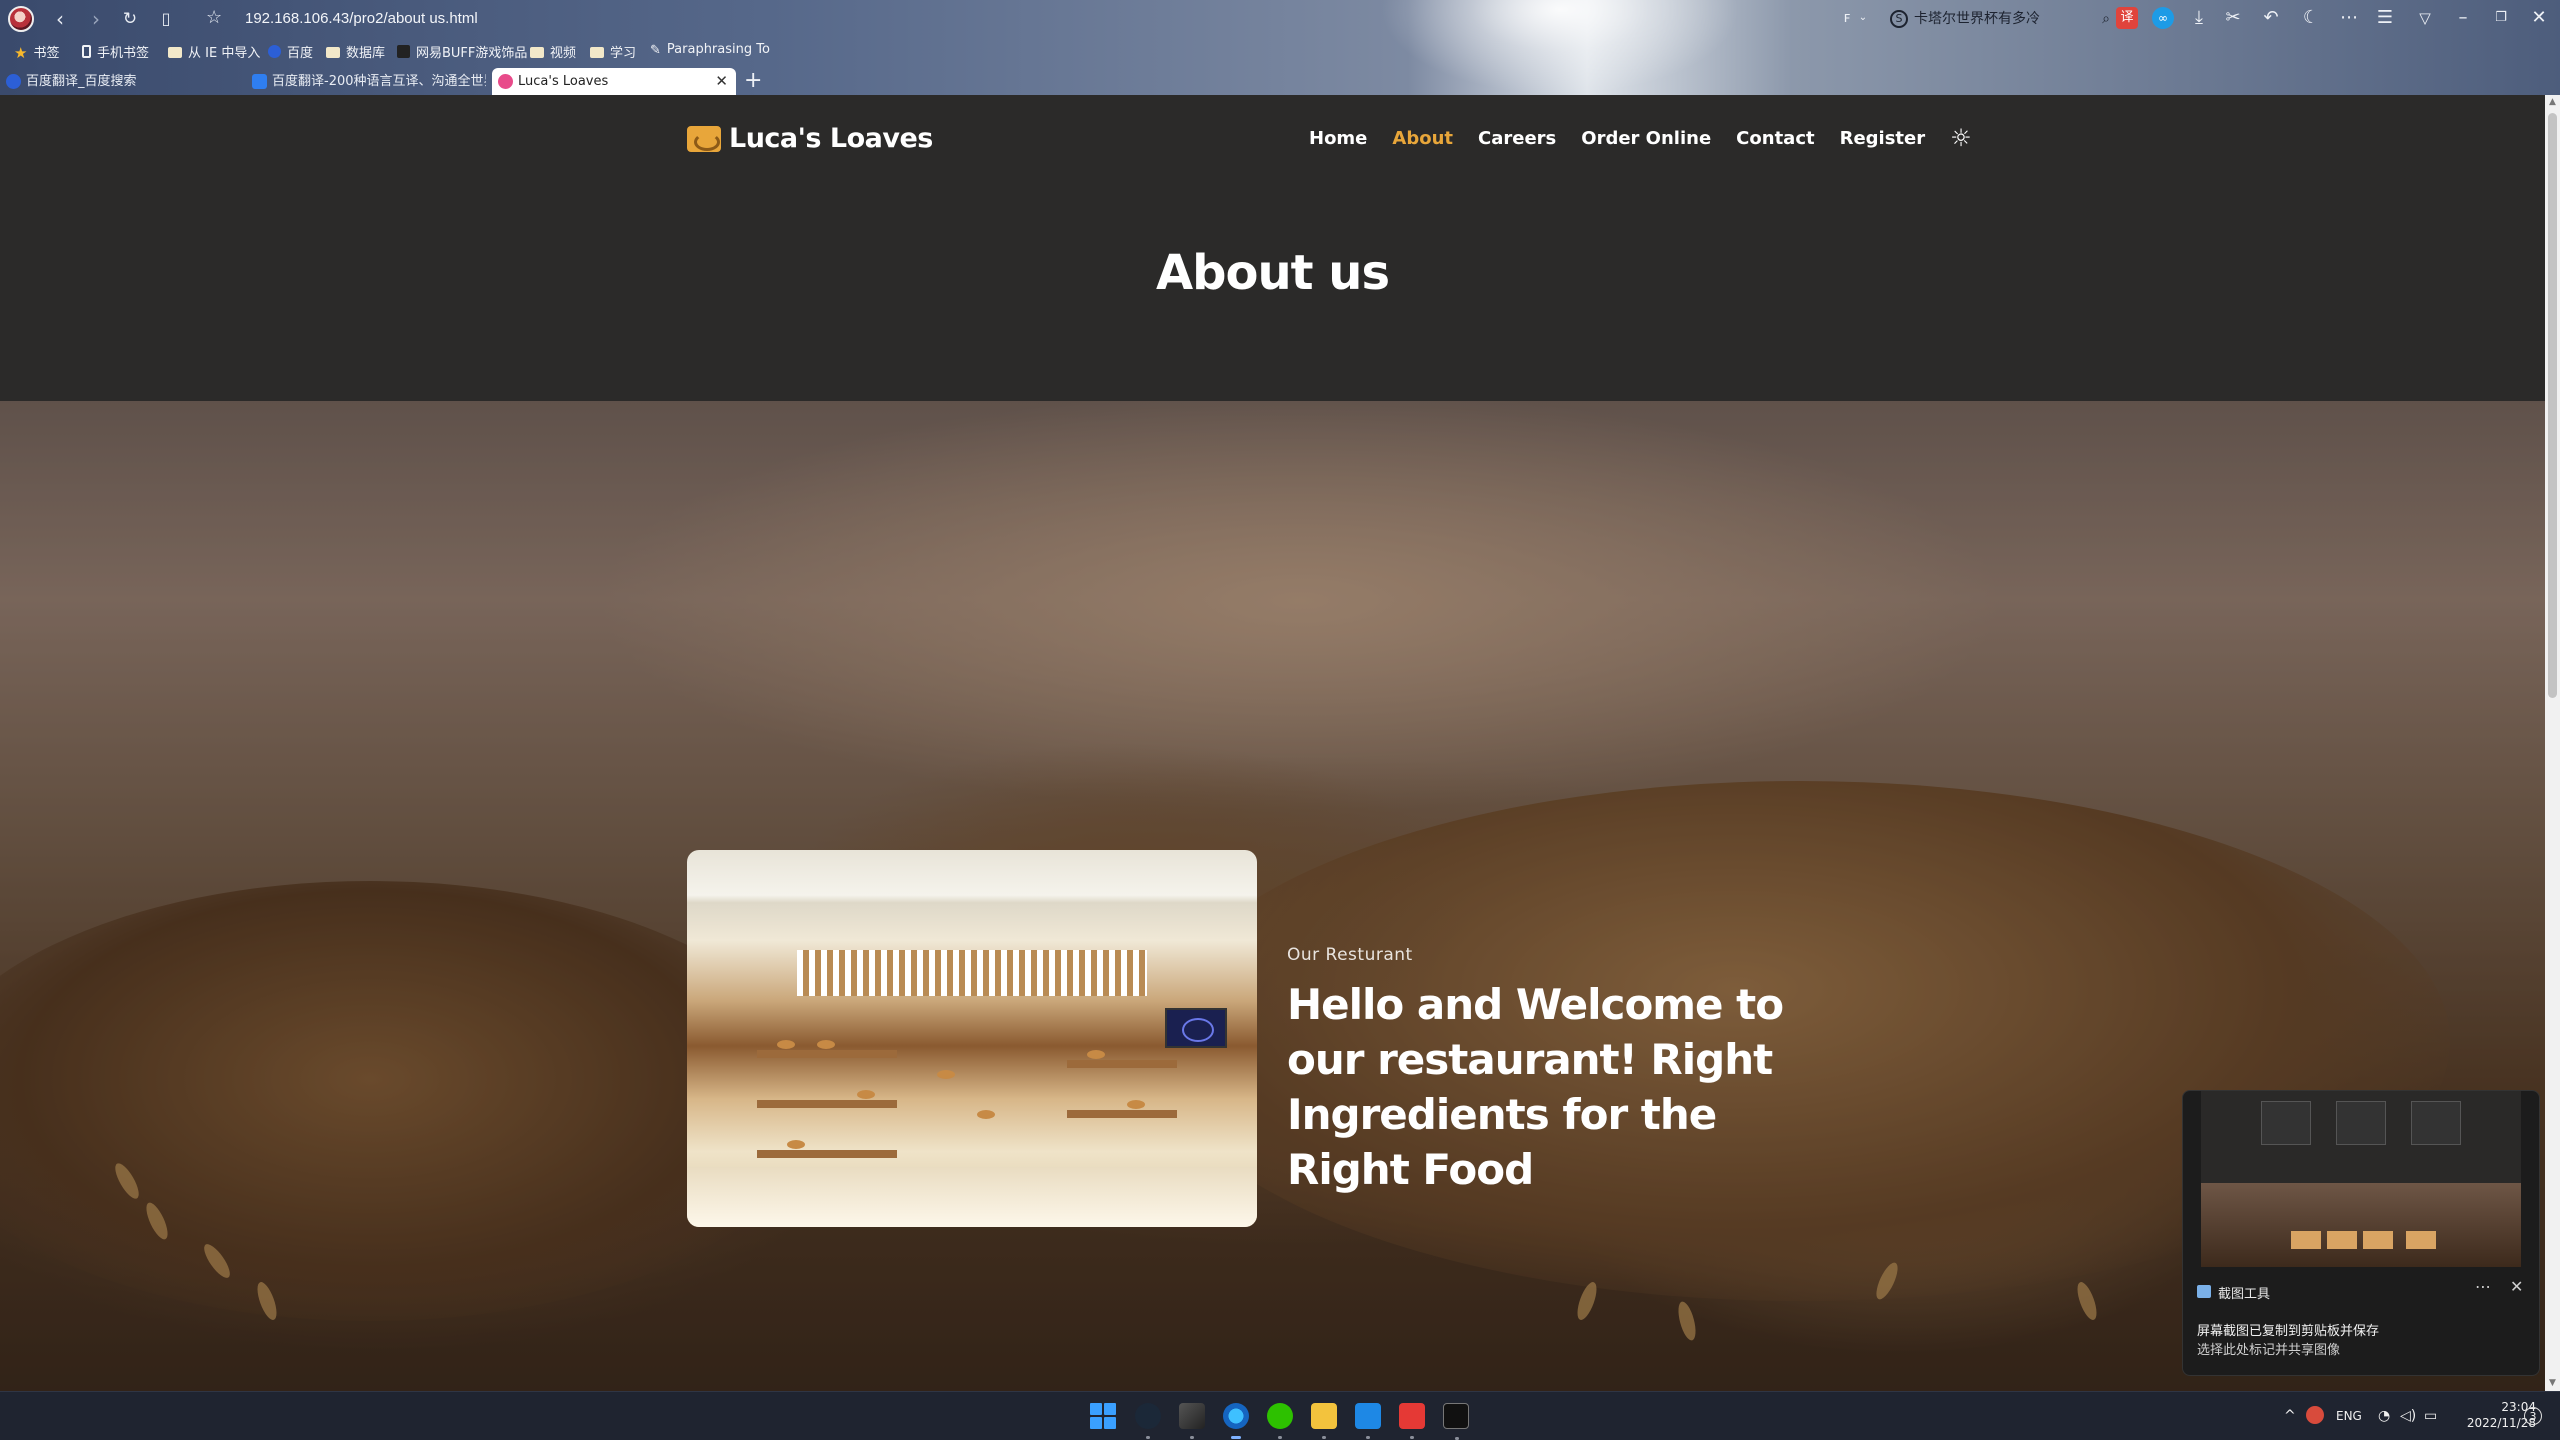 The width and height of the screenshot is (2560, 1440). I want to click on more-icon: ⋯, so click(2349, 18).